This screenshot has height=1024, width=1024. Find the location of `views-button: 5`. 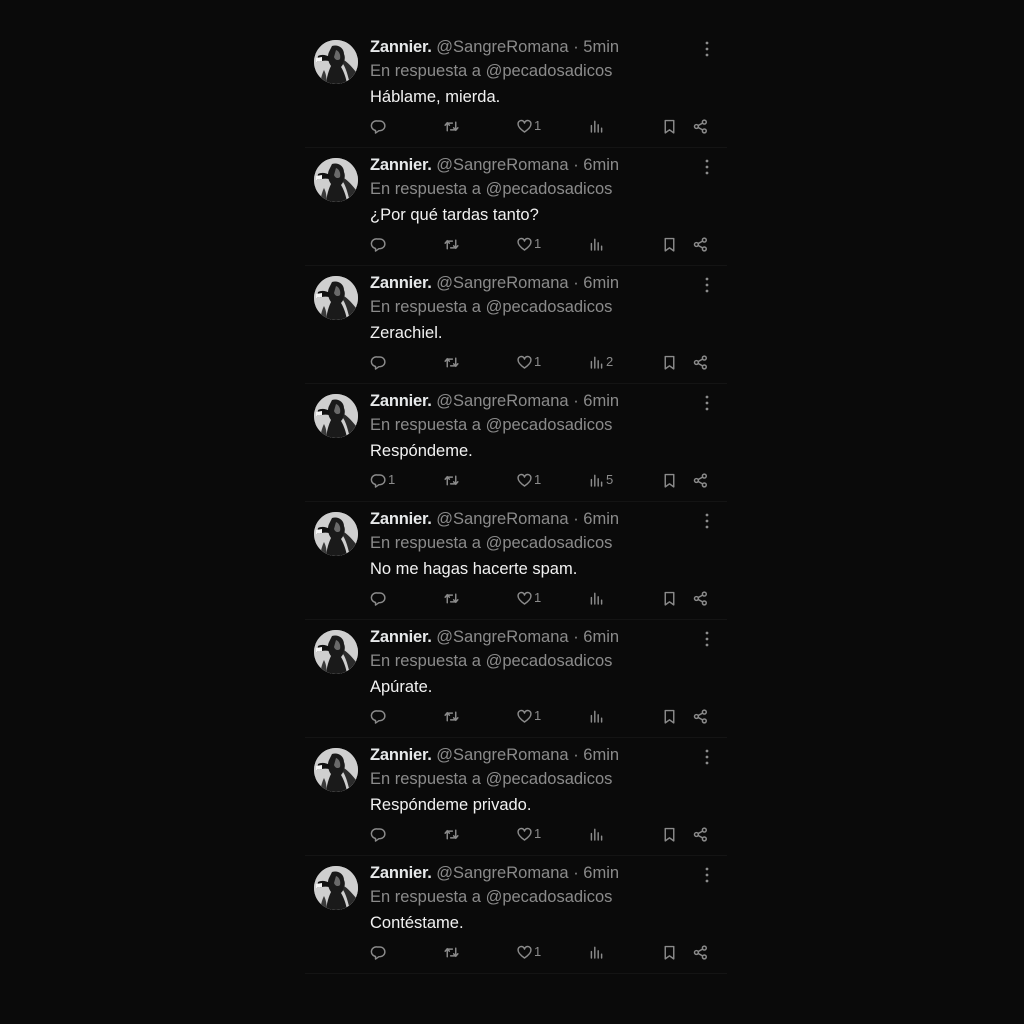

views-button: 5 is located at coordinates (600, 480).